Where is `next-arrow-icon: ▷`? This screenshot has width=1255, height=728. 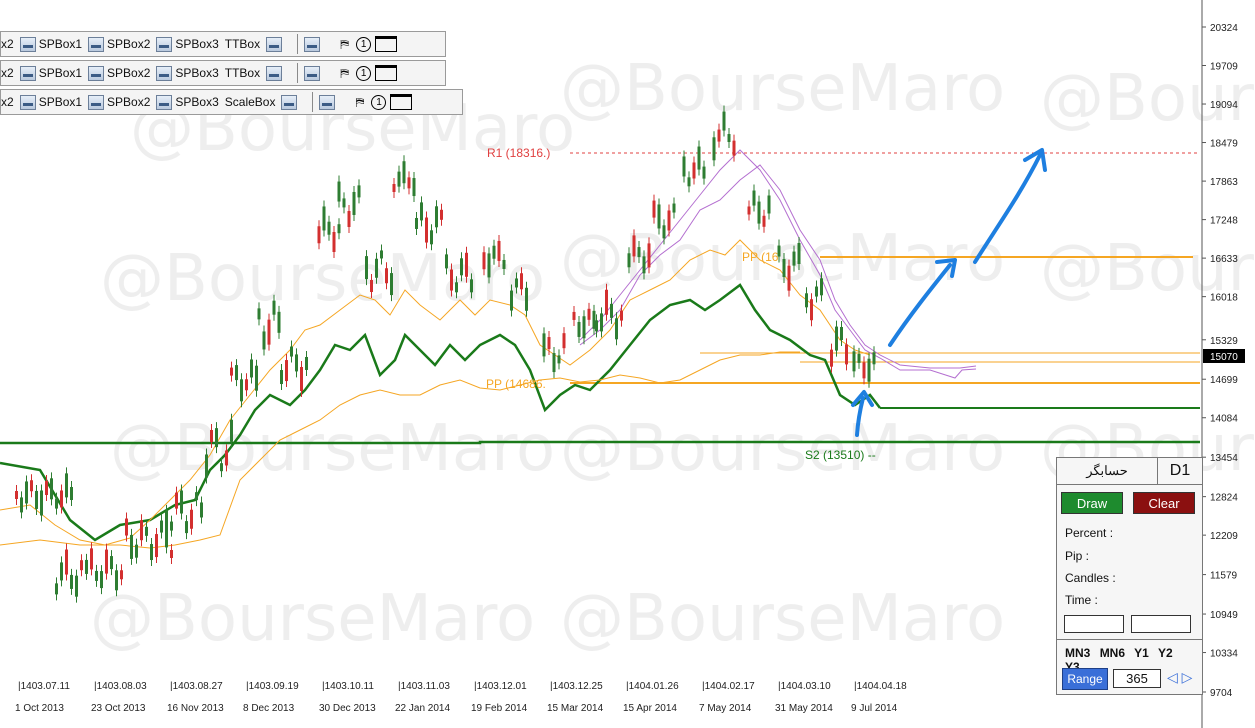 next-arrow-icon: ▷ is located at coordinates (1187, 677).